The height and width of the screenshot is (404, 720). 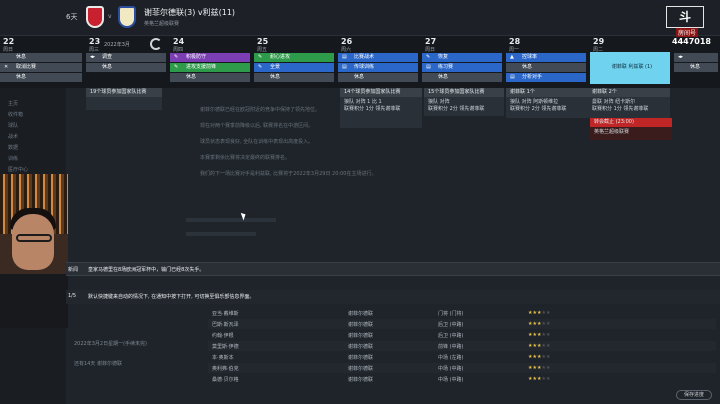 What do you see at coordinates (462, 324) in the screenshot?
I see `table-row: 巴斯·斯瓦泽 谢菲尔德联 后卫 (中路) ★★★★★` at bounding box center [462, 324].